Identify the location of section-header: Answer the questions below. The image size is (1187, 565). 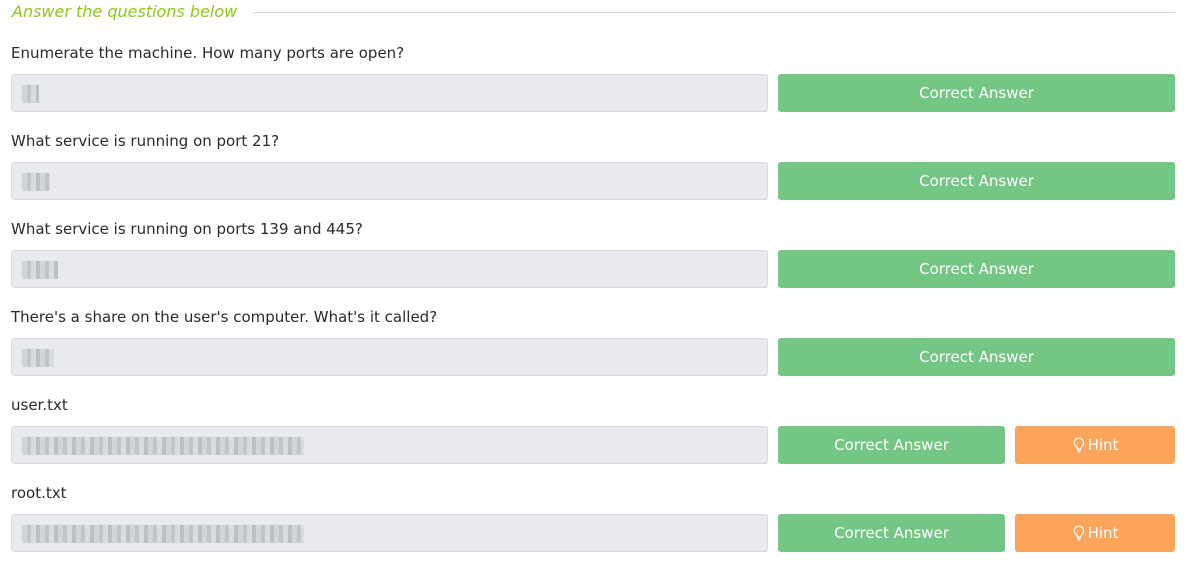
(593, 12).